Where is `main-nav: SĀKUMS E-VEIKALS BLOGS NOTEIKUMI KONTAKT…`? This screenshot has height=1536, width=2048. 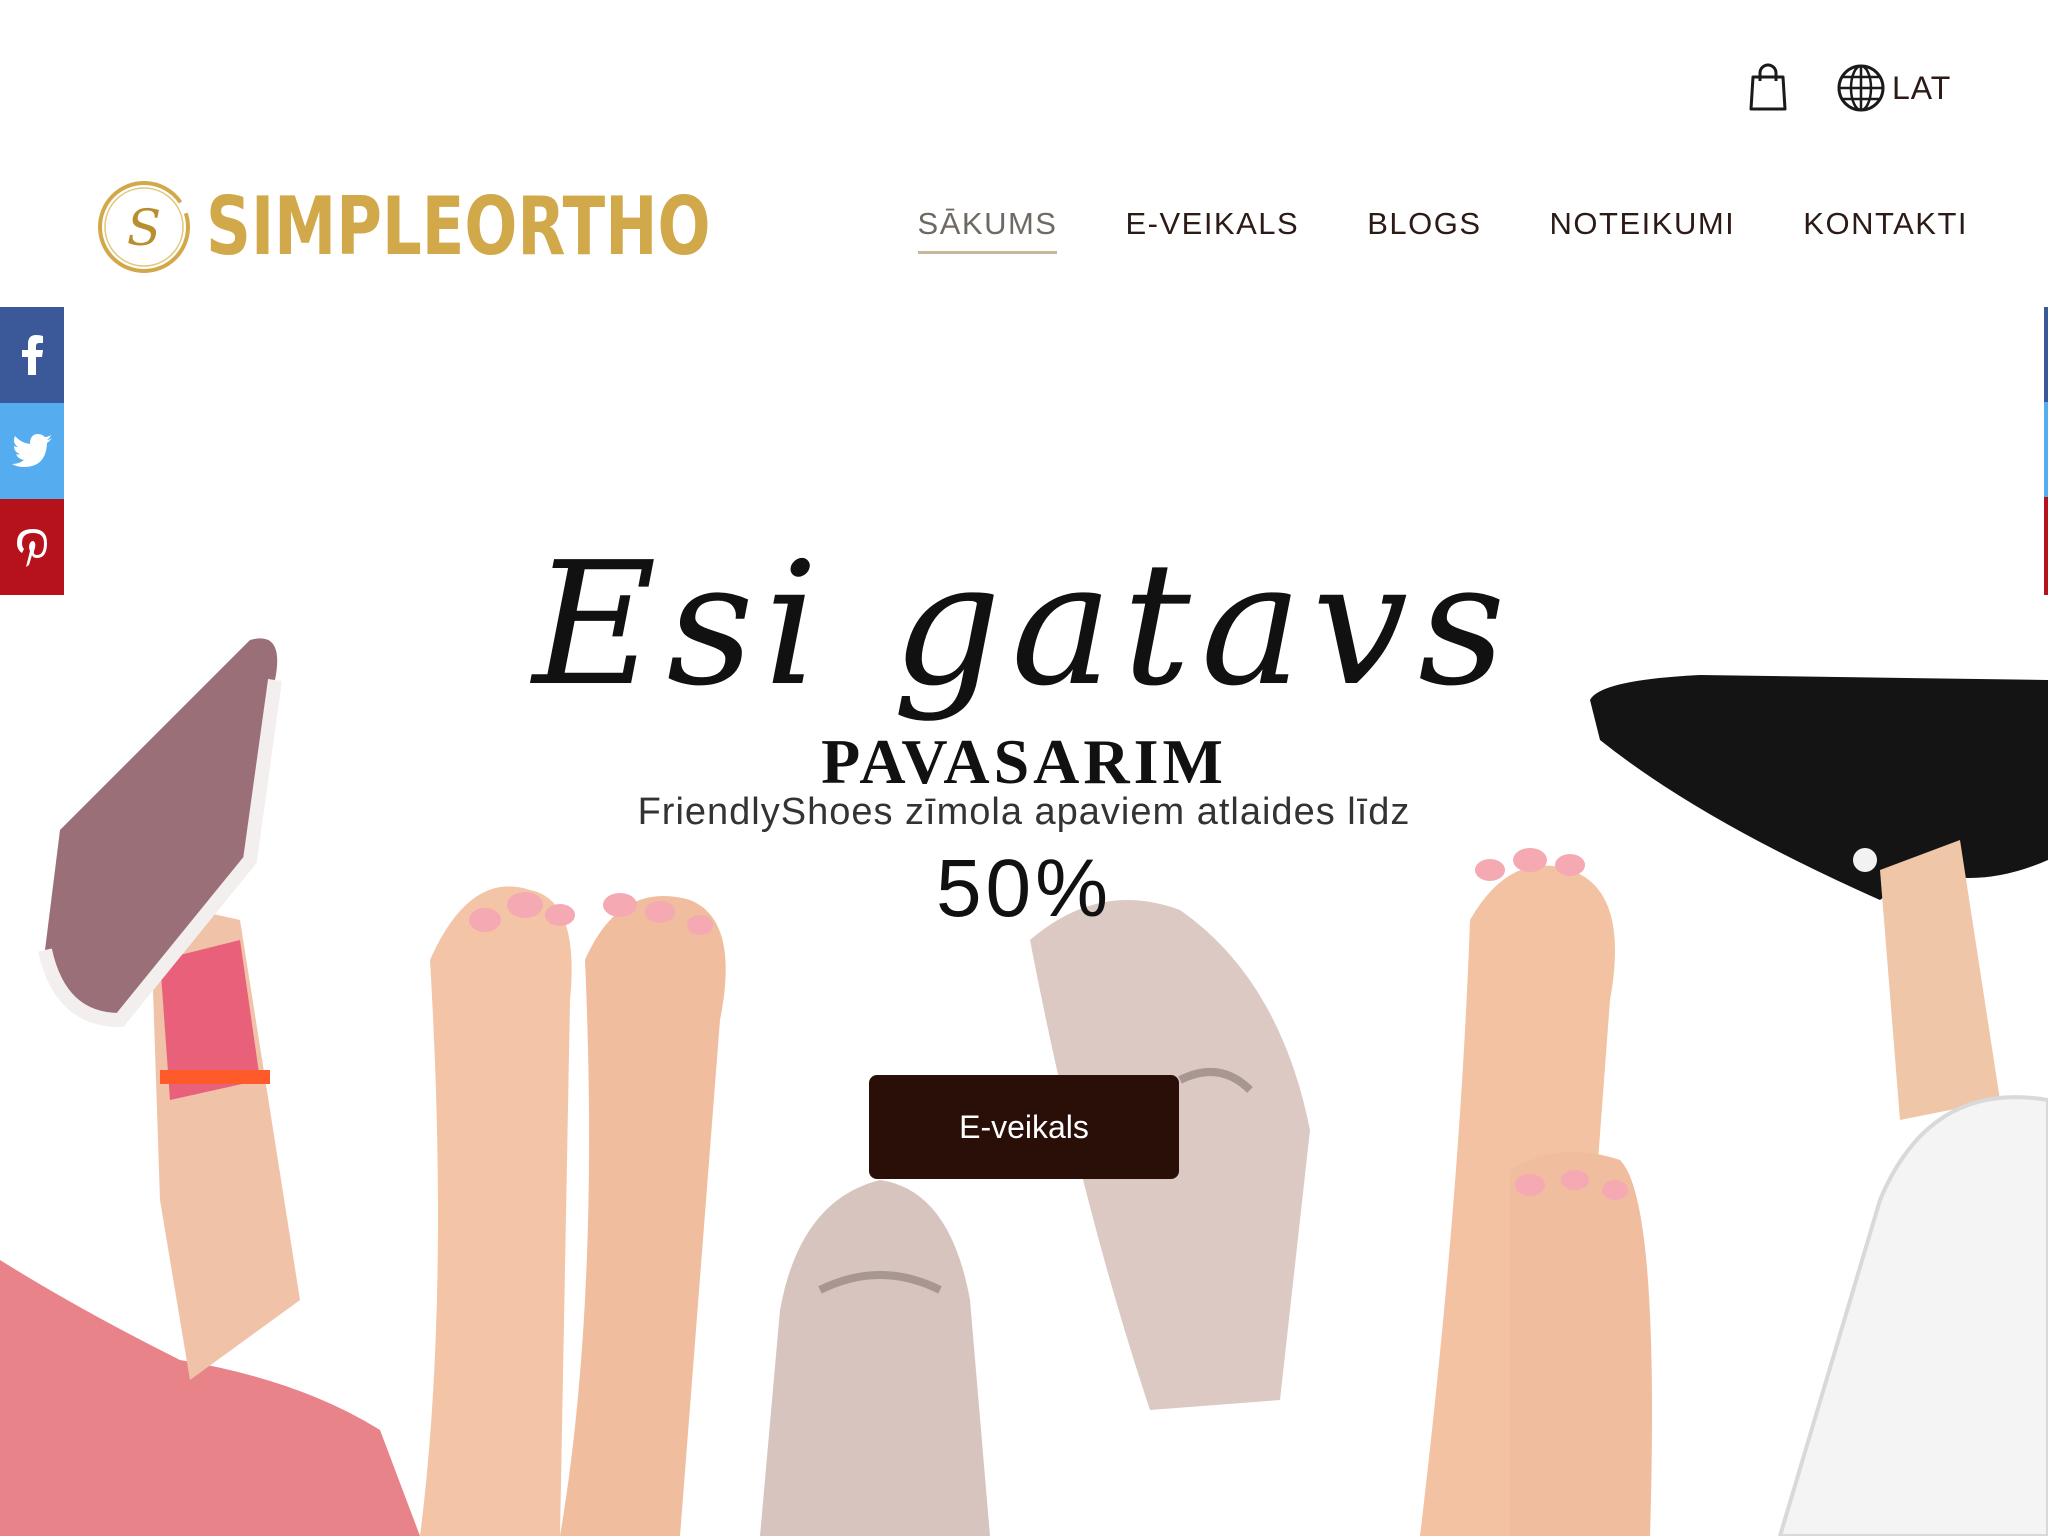 main-nav: SĀKUMS E-VEIKALS BLOGS NOTEIKUMI KONTAKT… is located at coordinates (1442, 230).